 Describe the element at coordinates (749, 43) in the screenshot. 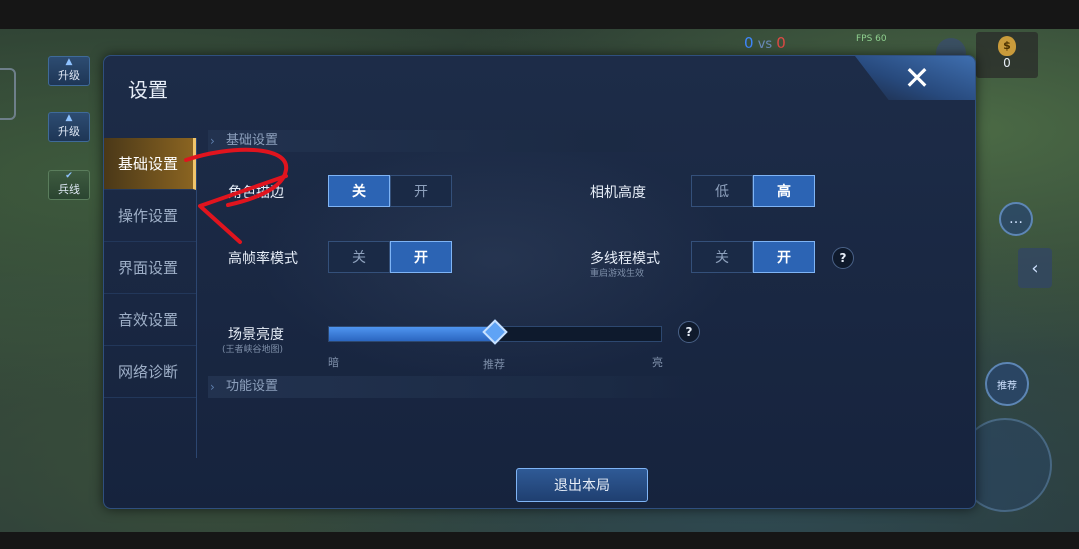

I see `blue-score: 0` at that location.